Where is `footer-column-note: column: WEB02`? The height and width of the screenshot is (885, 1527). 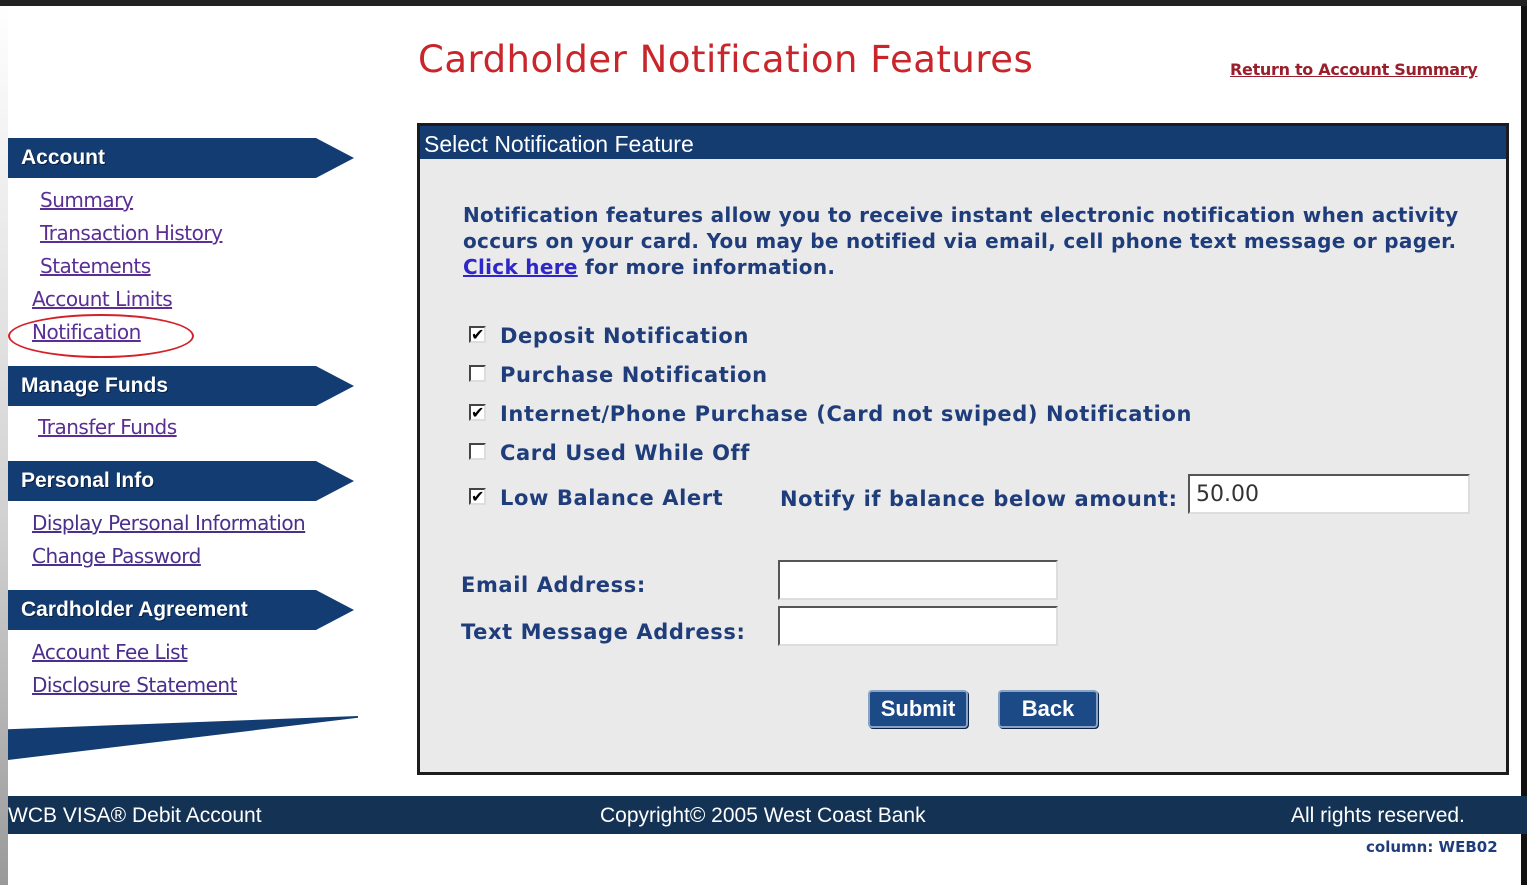
footer-column-note: column: WEB02 is located at coordinates (1432, 847).